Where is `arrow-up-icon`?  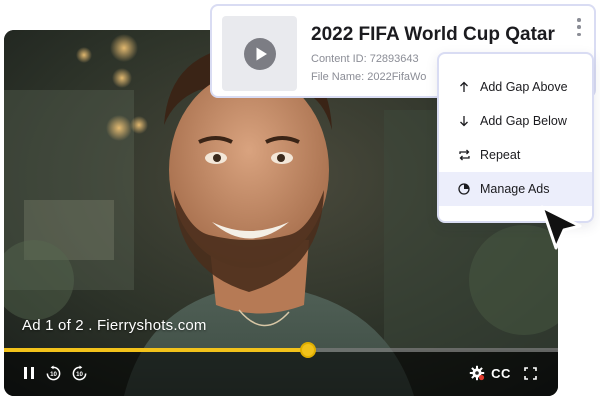
arrow-up-icon is located at coordinates (464, 87).